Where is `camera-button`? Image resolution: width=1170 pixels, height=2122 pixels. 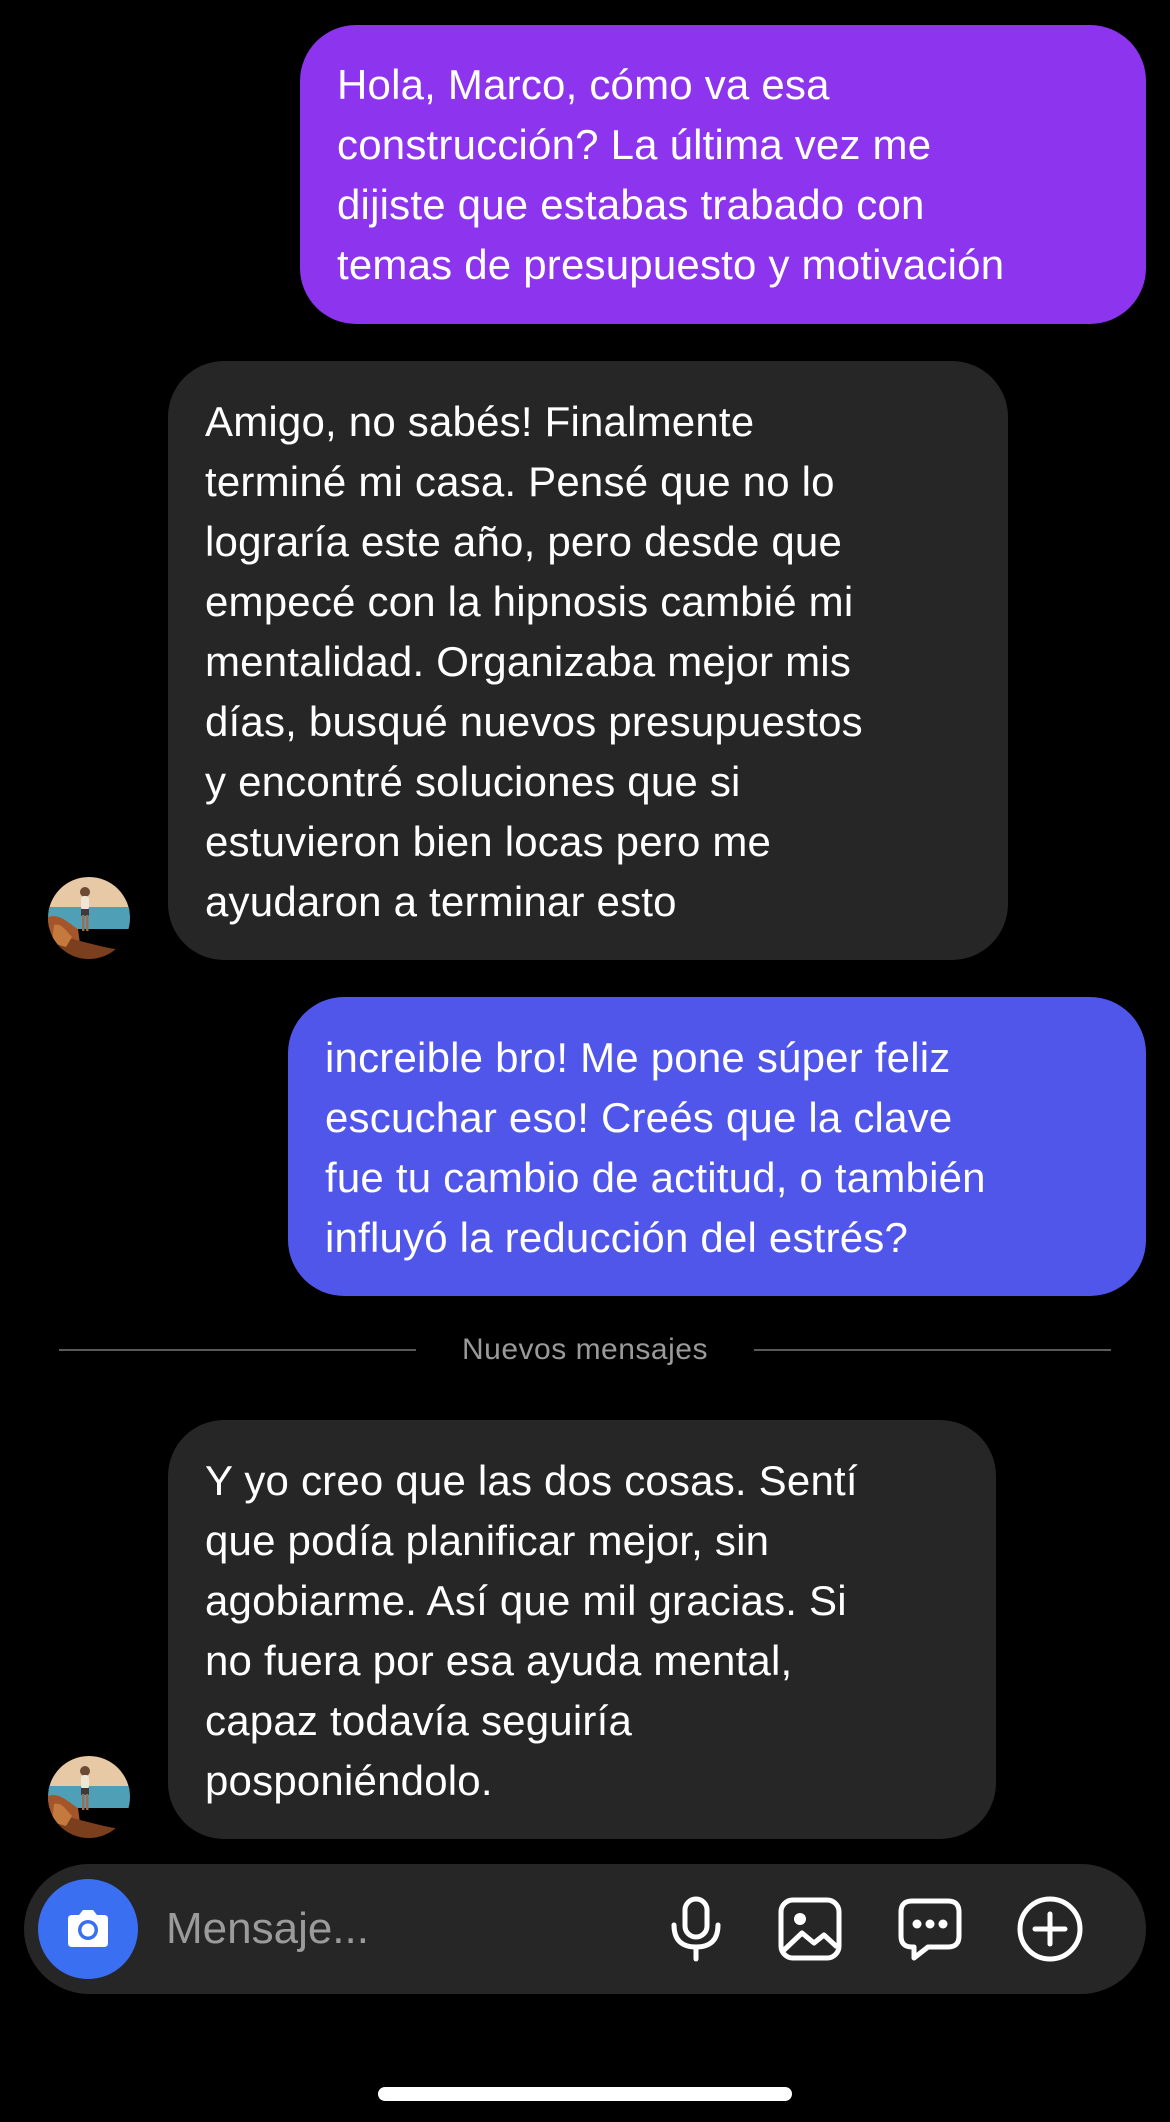 camera-button is located at coordinates (88, 1929).